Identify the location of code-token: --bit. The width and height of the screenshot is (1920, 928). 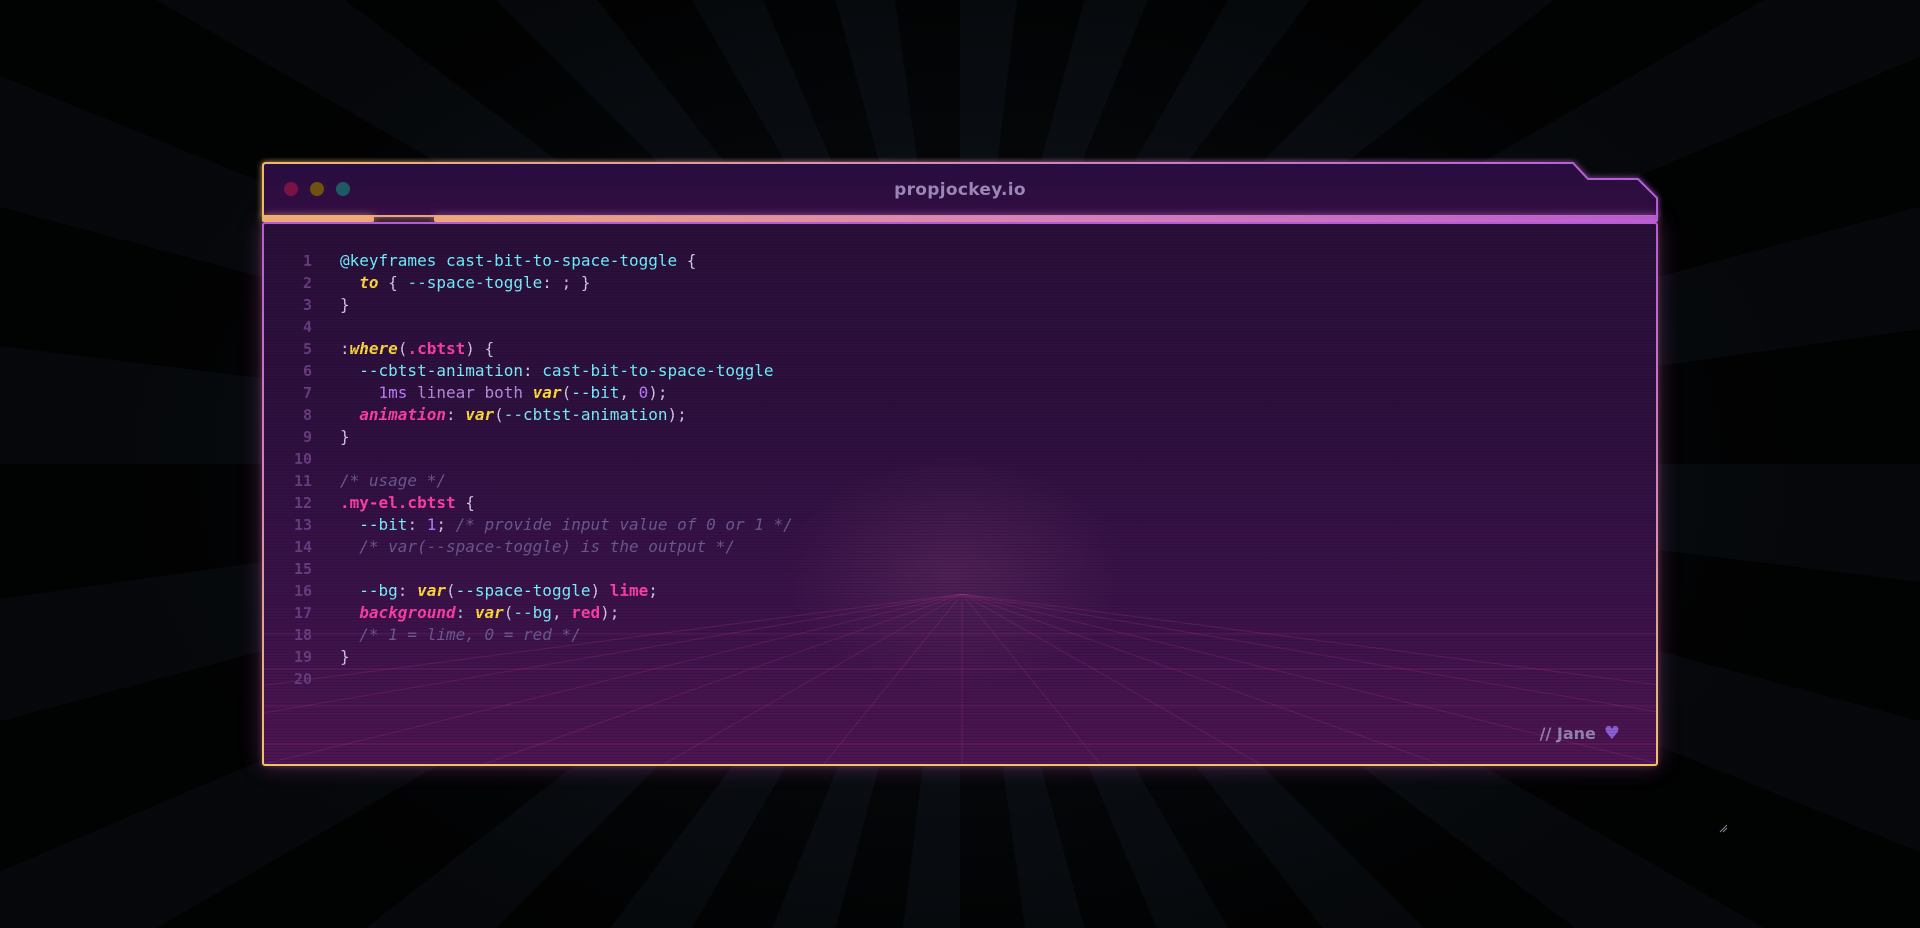
(595, 392).